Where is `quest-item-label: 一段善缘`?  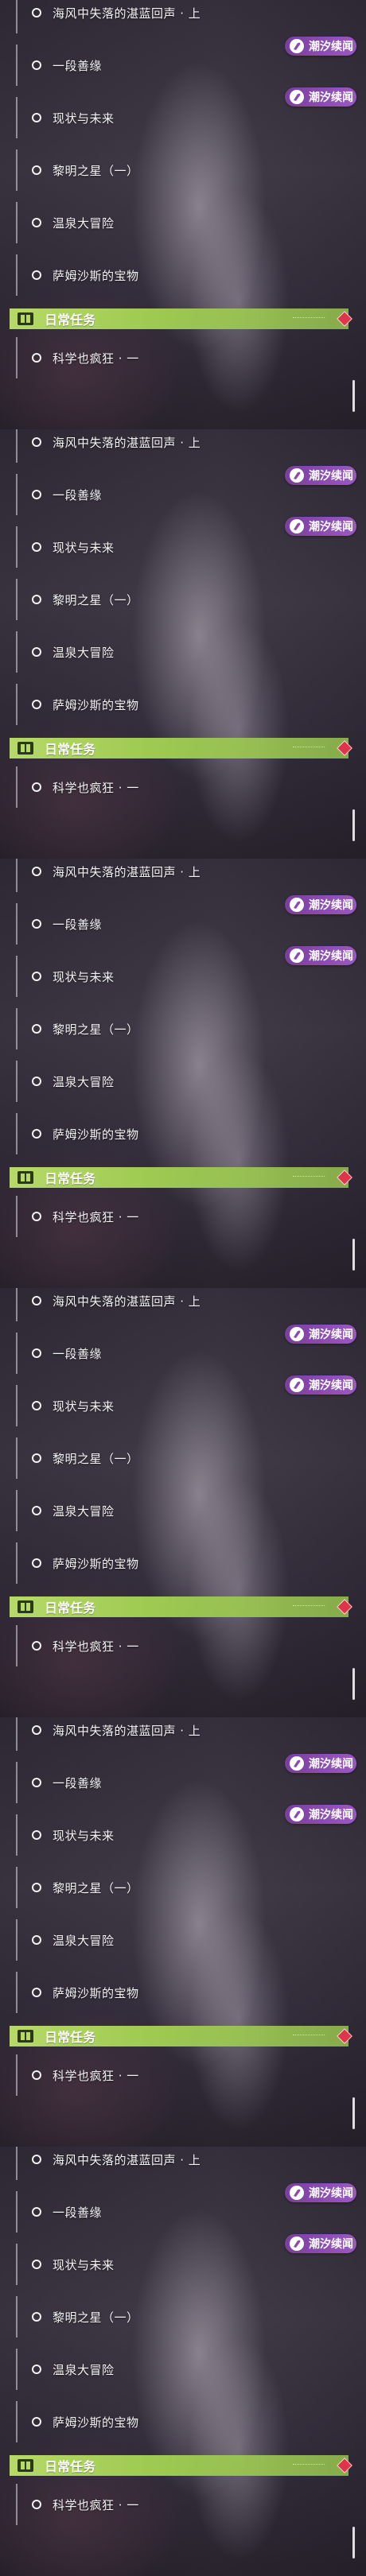
quest-item-label: 一段善缘 is located at coordinates (78, 65).